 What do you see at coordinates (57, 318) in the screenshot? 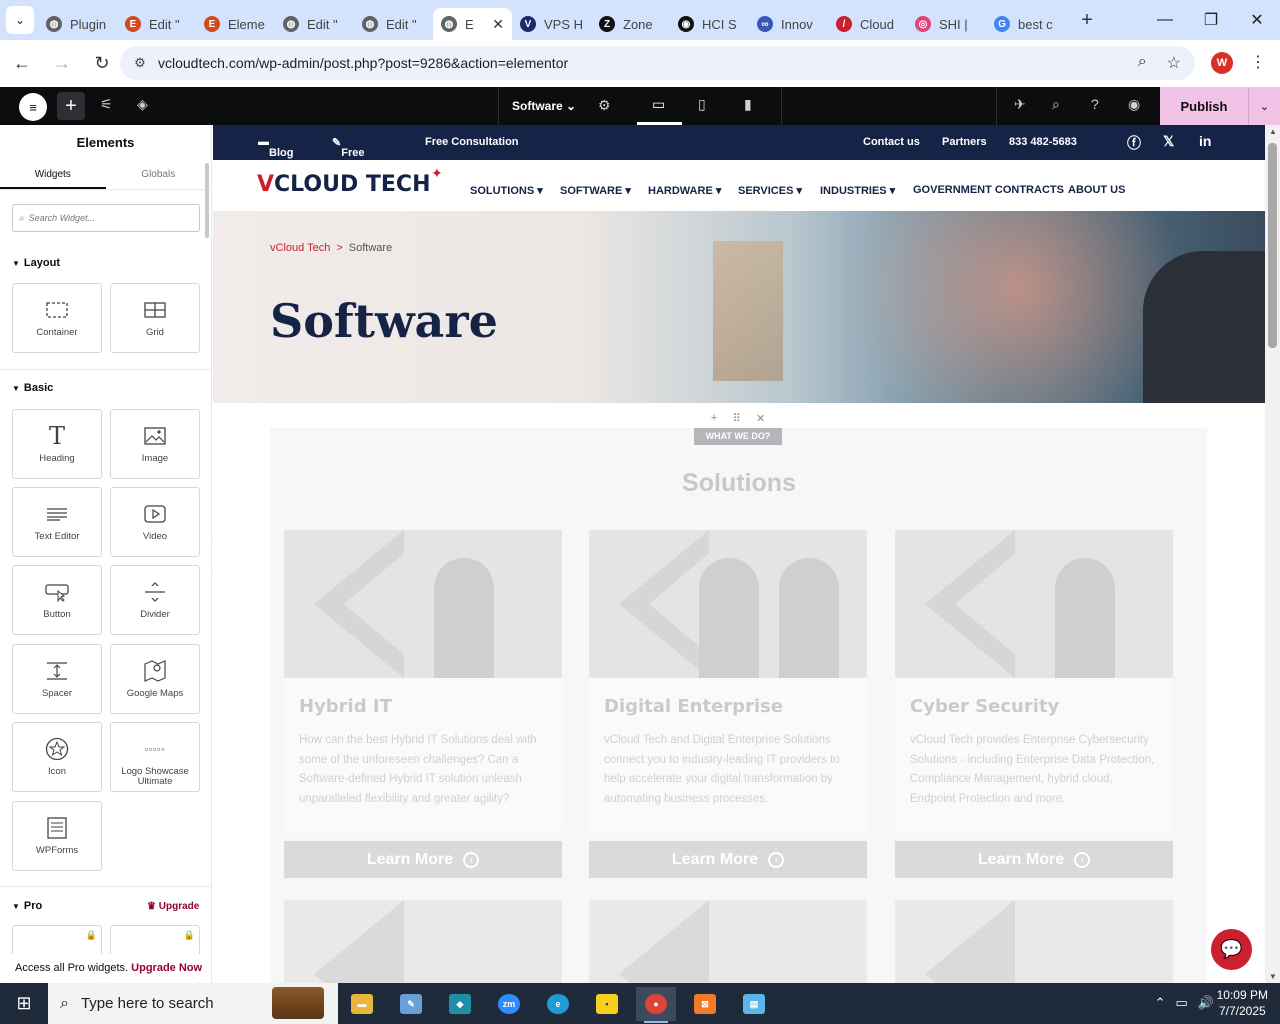
I see `widget-container: Container` at bounding box center [57, 318].